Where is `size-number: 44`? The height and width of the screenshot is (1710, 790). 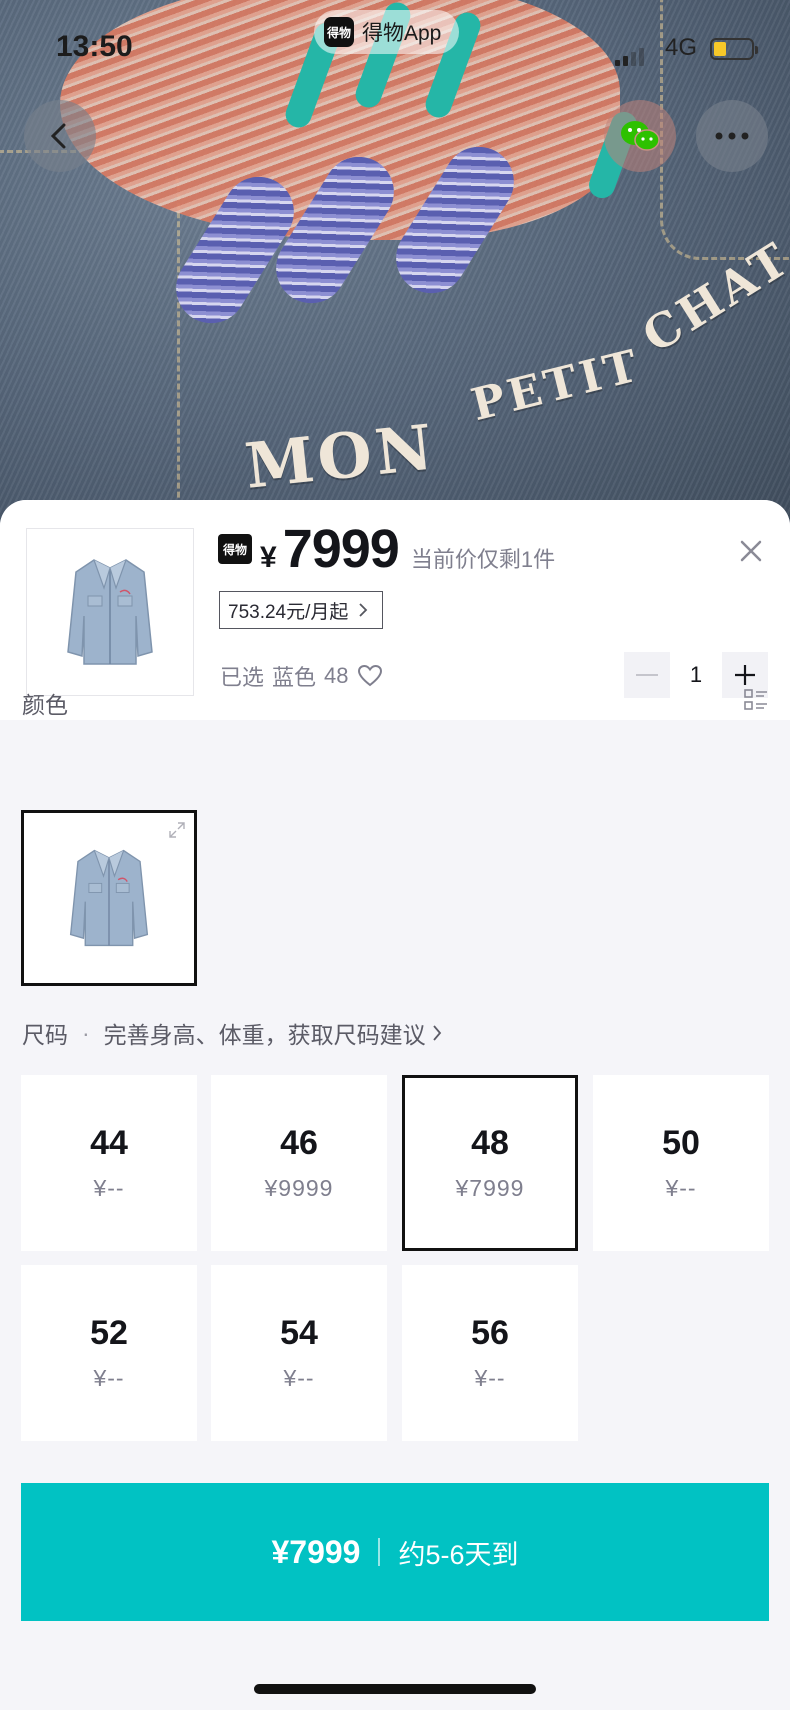
size-number: 44 is located at coordinates (109, 1143).